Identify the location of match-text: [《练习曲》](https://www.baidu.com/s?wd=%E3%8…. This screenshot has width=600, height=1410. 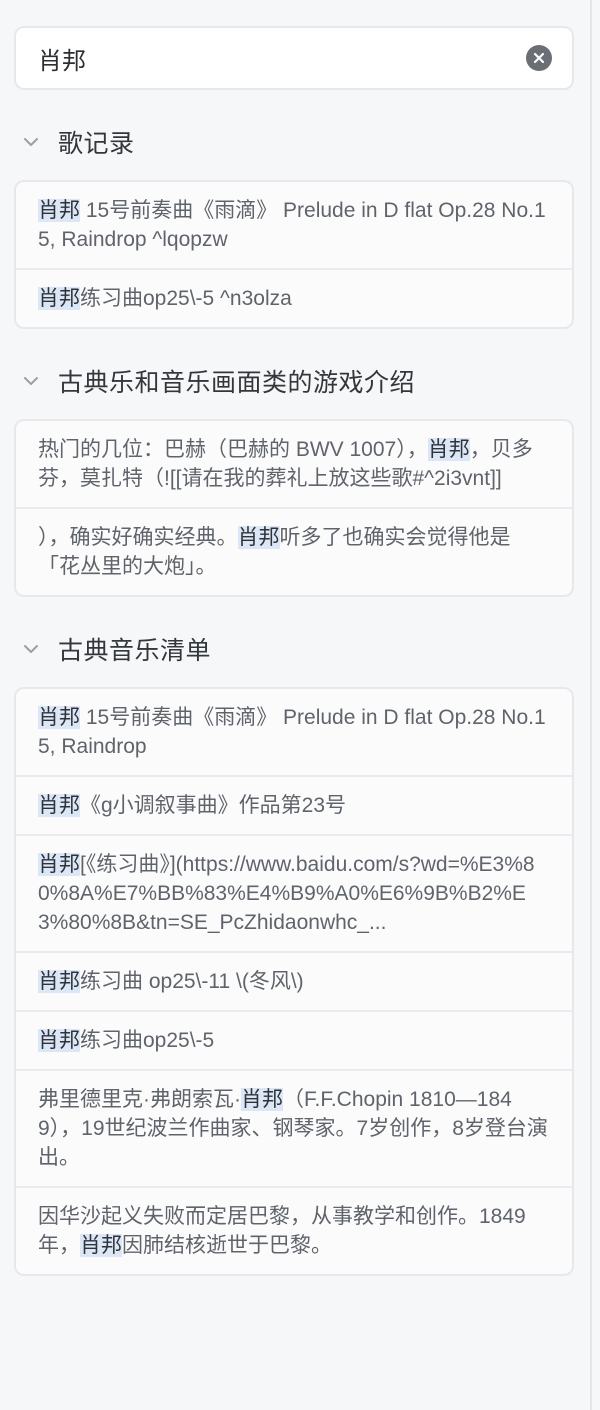
(286, 893).